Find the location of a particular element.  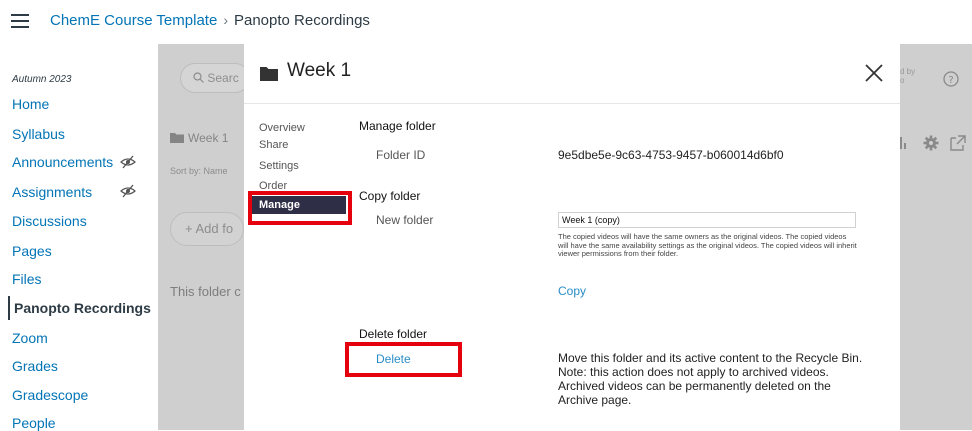

sidebar-item-pages: Pages is located at coordinates (32, 251).